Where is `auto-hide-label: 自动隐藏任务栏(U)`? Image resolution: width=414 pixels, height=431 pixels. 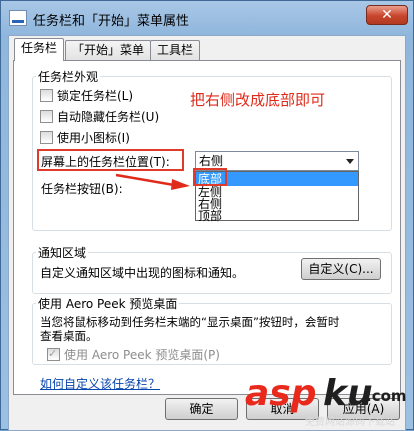 auto-hide-label: 自动隐藏任务栏(U) is located at coordinates (108, 117).